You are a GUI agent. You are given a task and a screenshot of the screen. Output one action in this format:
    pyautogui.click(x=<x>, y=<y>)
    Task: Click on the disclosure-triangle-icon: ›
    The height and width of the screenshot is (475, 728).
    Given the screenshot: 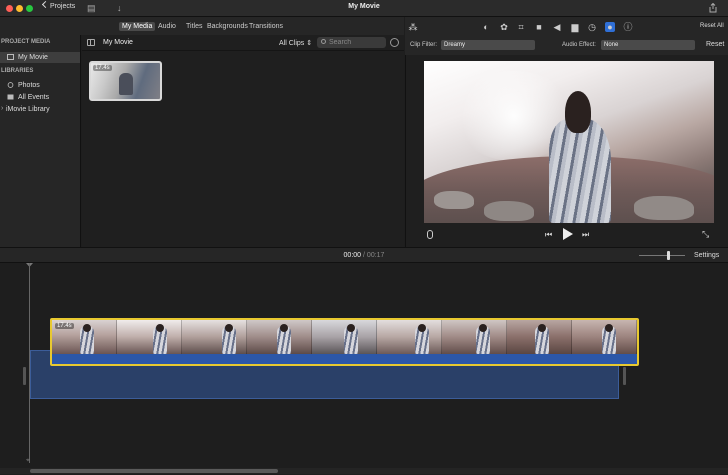 What is the action you would take?
    pyautogui.click(x=2, y=108)
    